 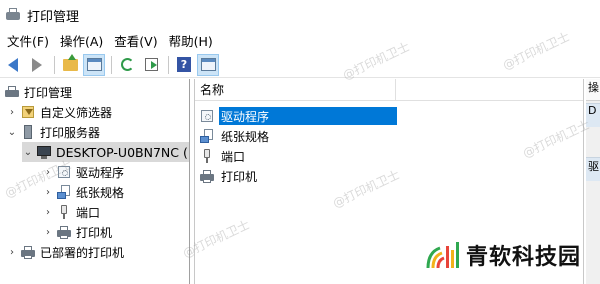 I want to click on tree-item-ports: › 端口, so click(x=71, y=212).